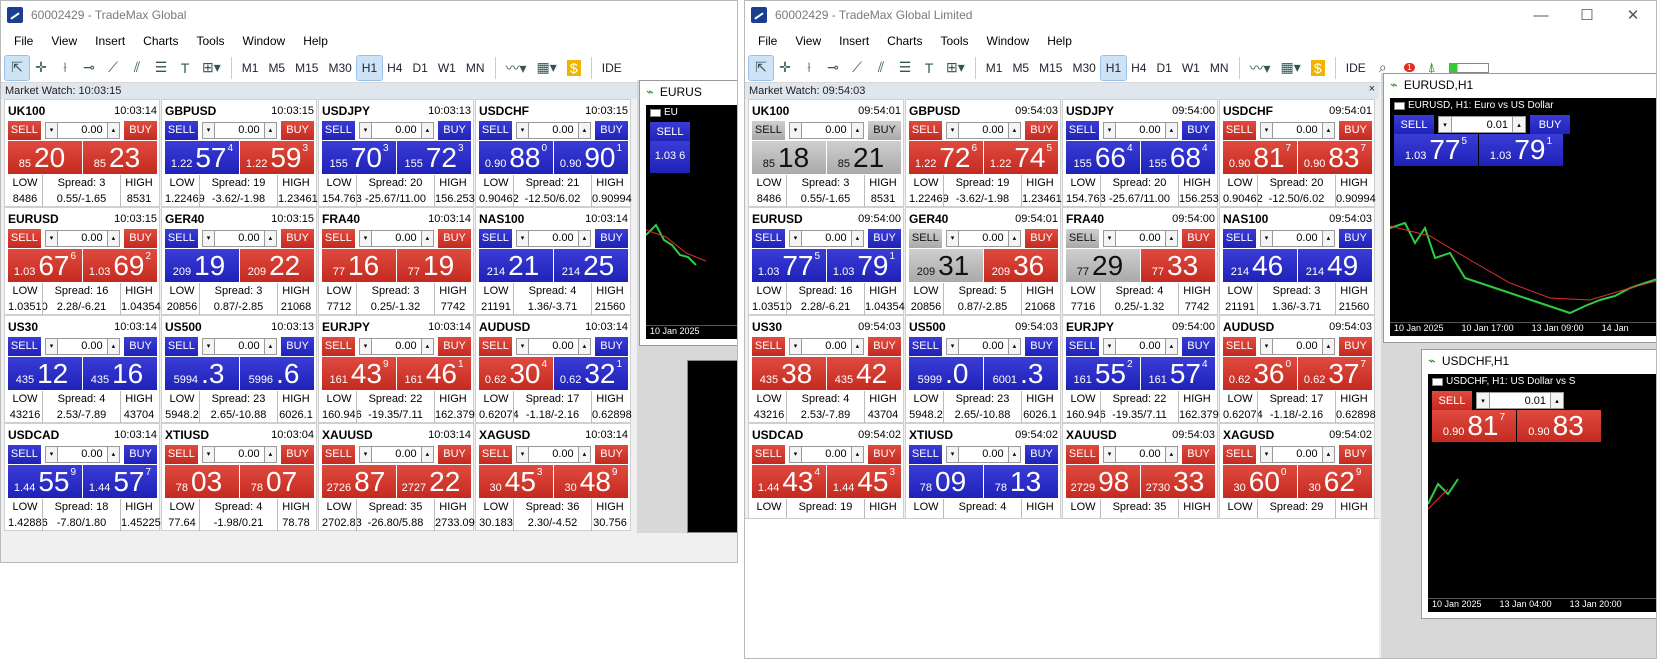 This screenshot has height=659, width=1657. Describe the element at coordinates (1482, 124) in the screenshot. I see `lot-input: 0.01` at that location.